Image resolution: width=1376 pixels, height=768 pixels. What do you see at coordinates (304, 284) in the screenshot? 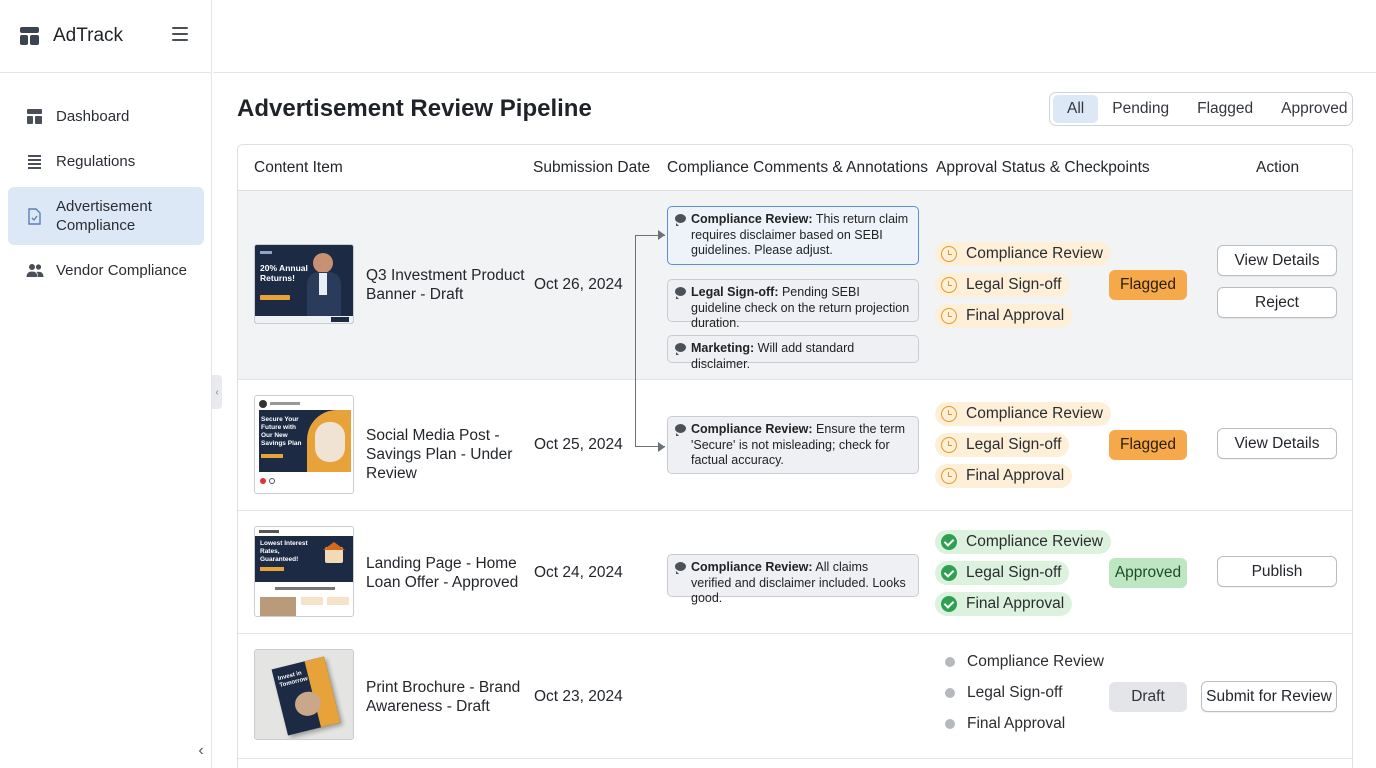
I see `ad-thumbnail: 20% Annual Returns!` at bounding box center [304, 284].